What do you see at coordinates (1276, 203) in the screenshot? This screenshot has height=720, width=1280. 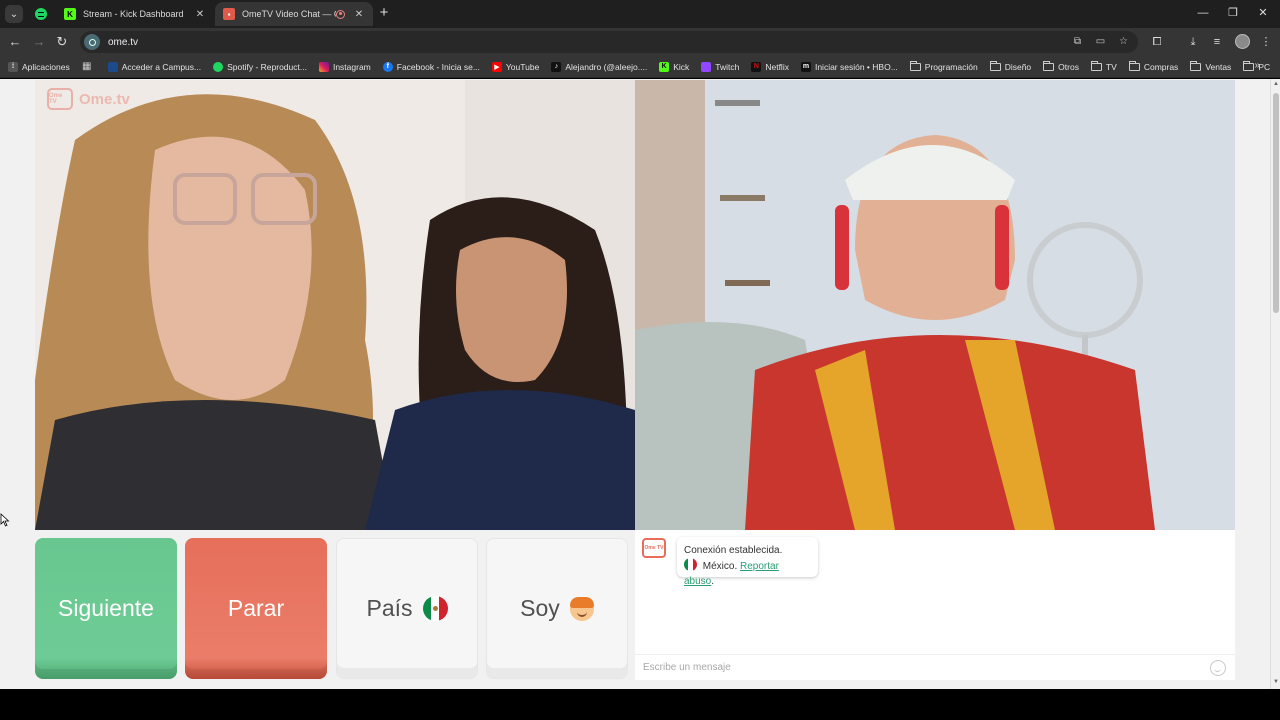 I see `scrollbar-thumb` at bounding box center [1276, 203].